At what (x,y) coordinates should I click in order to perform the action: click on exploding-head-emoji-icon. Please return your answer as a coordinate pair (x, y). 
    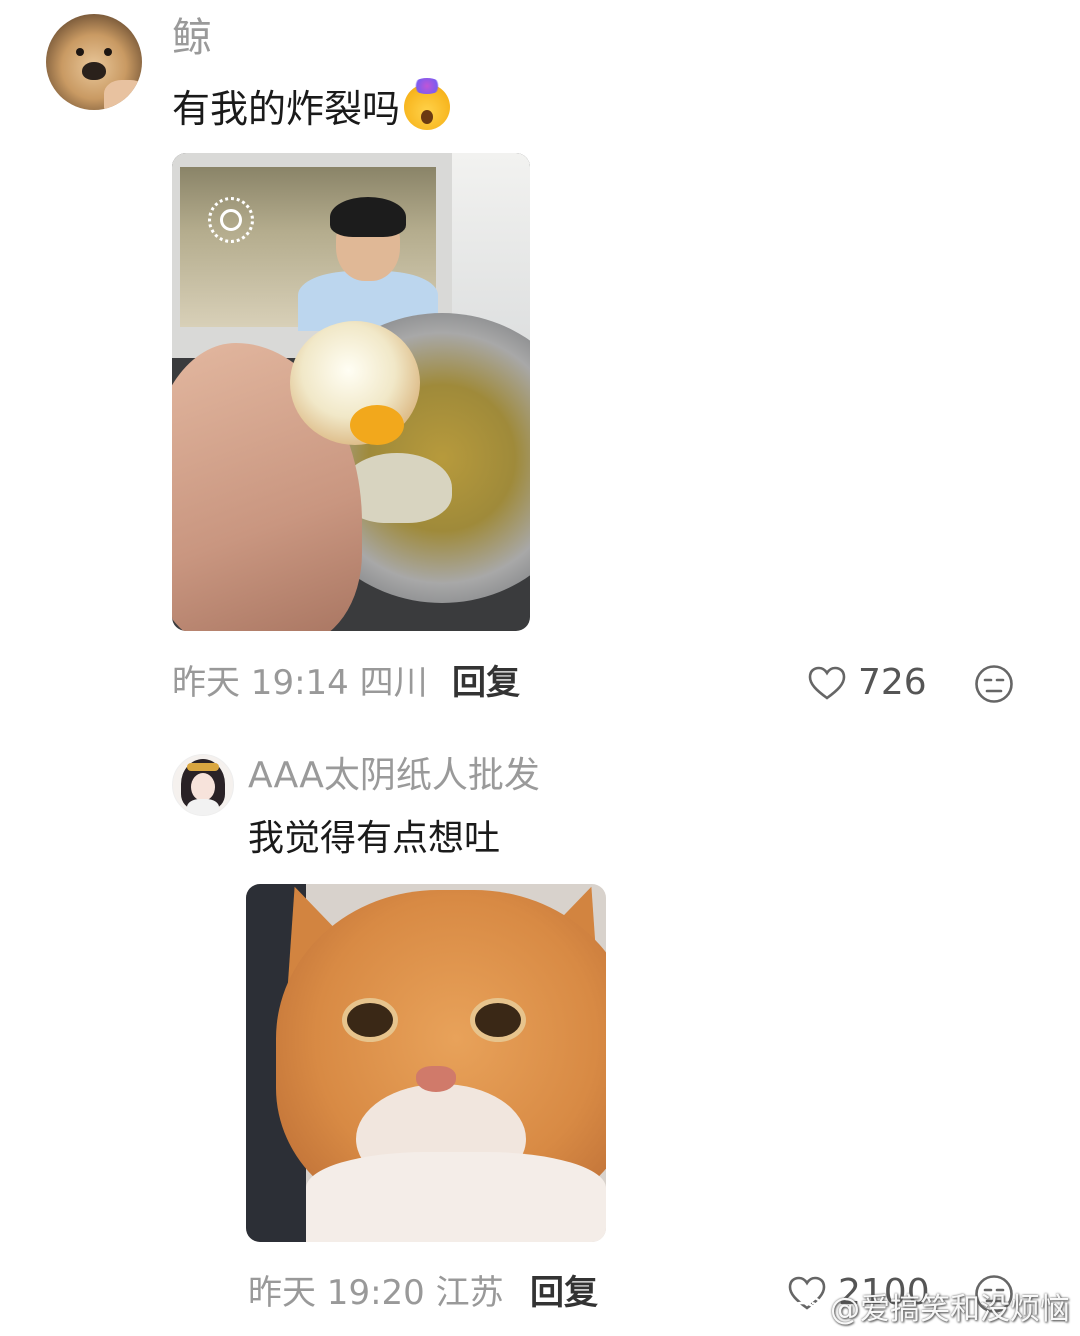
    Looking at the image, I should click on (427, 104).